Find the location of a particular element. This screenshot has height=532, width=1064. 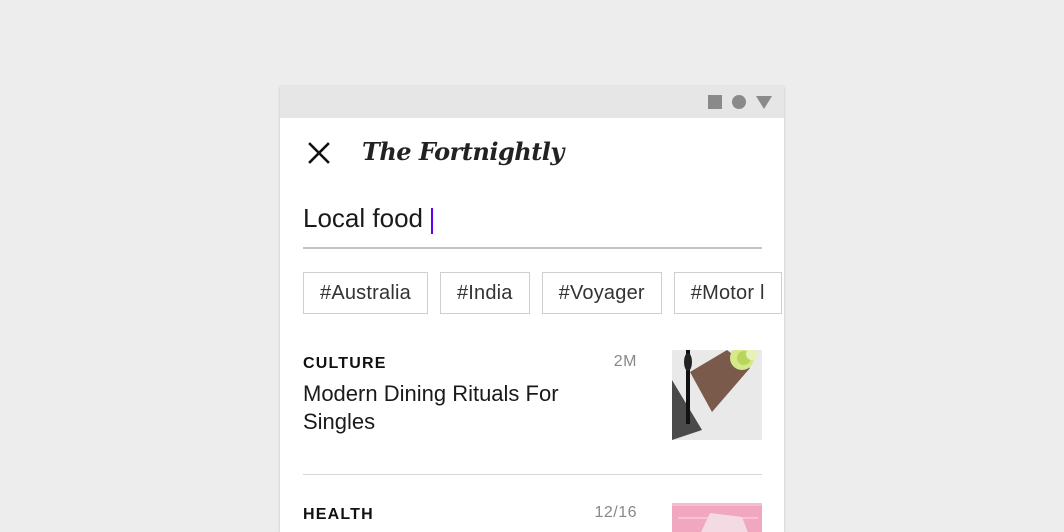

search-field: Local food is located at coordinates (532, 224).